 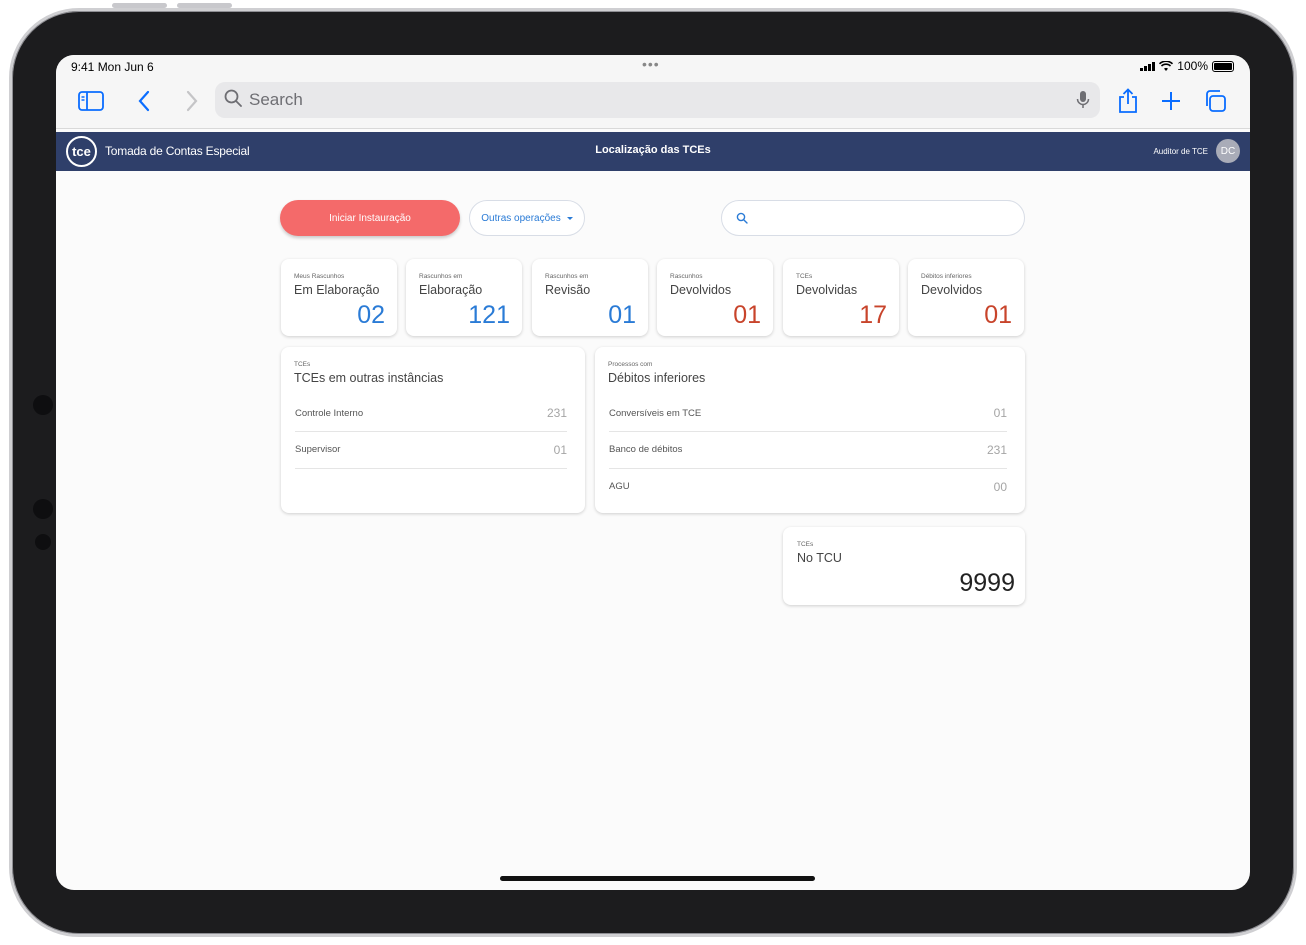 I want to click on list-item-label: Conversíveis em TCE, so click(x=655, y=413).